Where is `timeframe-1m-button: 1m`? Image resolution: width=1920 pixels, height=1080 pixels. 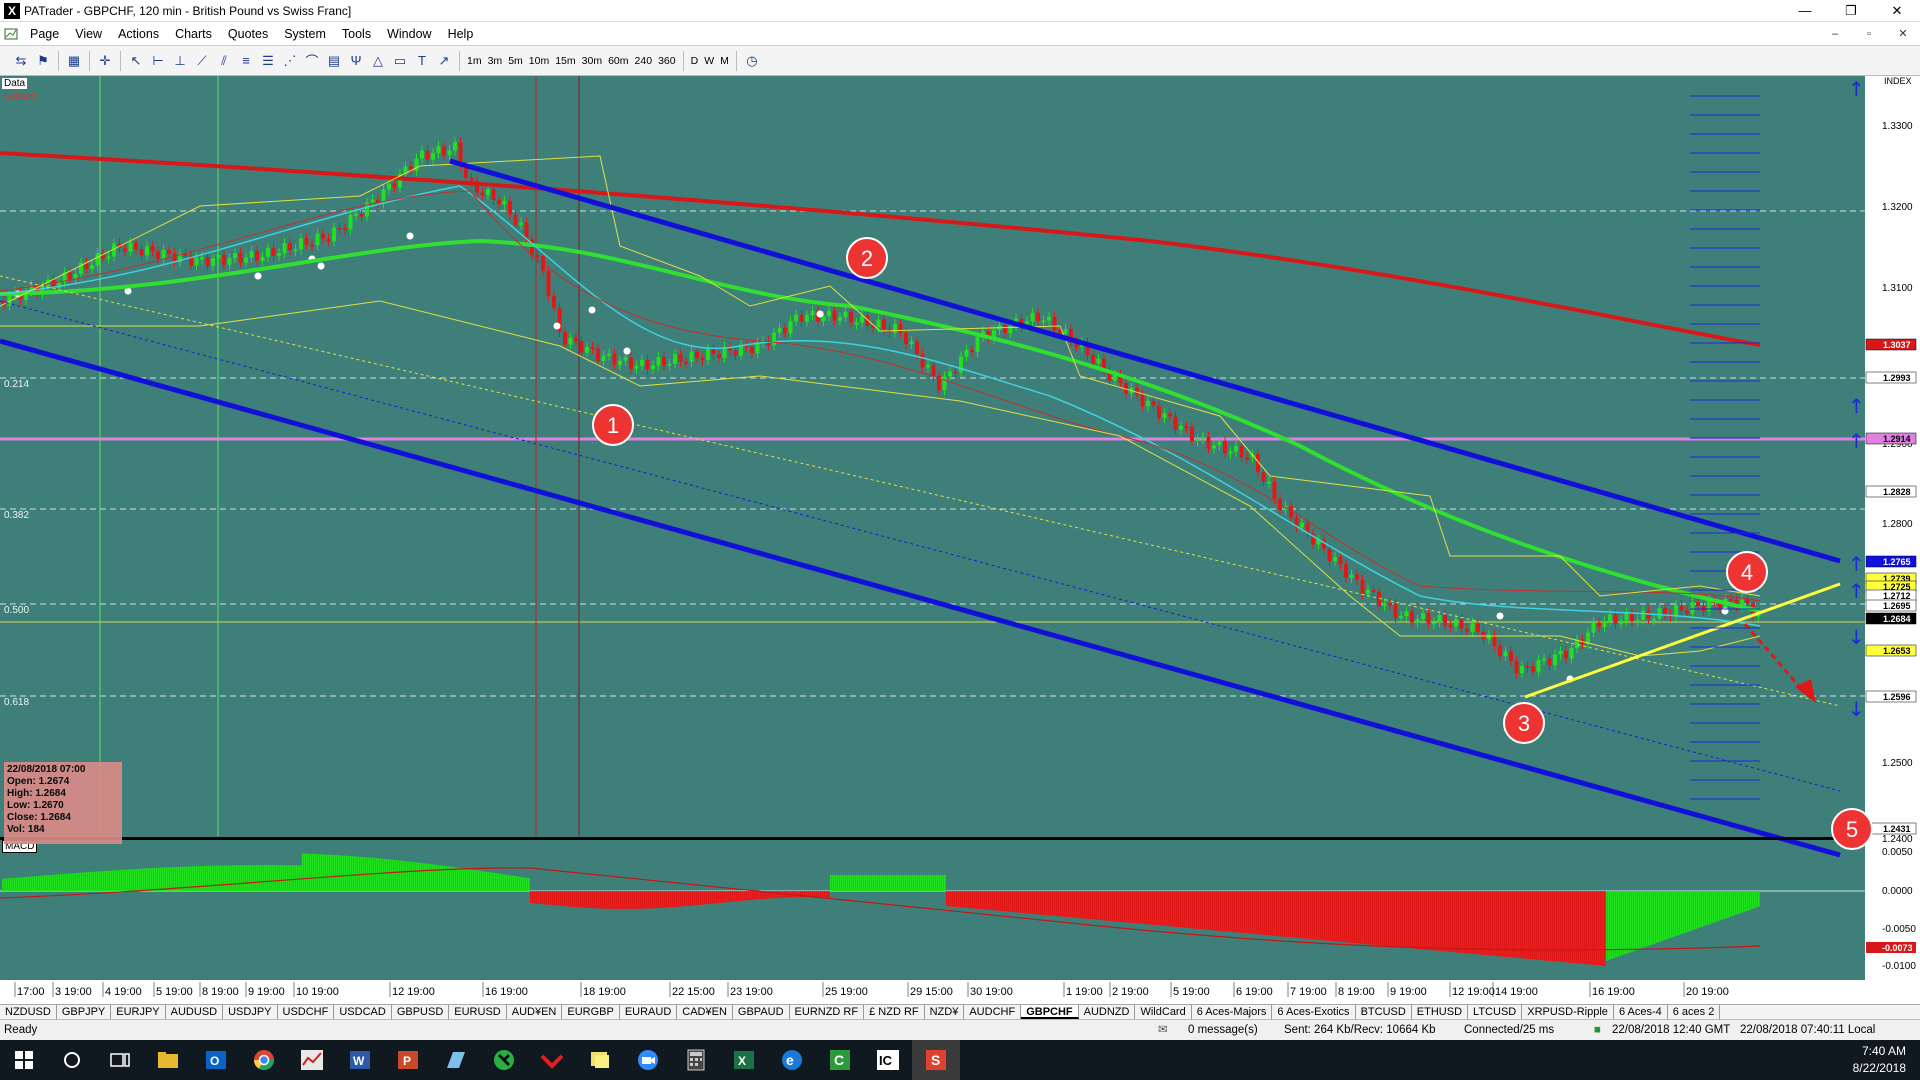
timeframe-1m-button: 1m is located at coordinates (474, 61).